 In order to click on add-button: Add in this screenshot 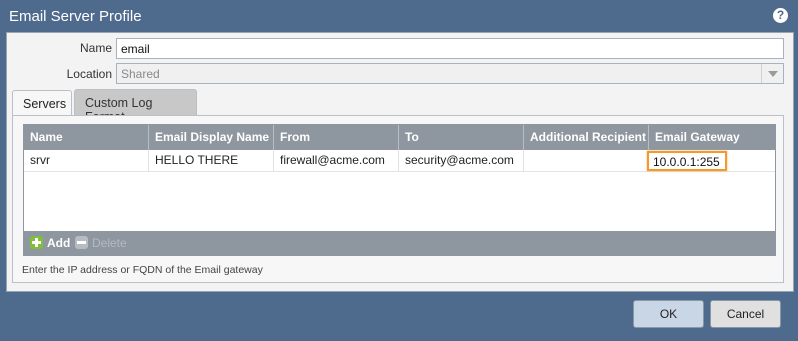, I will do `click(50, 243)`.